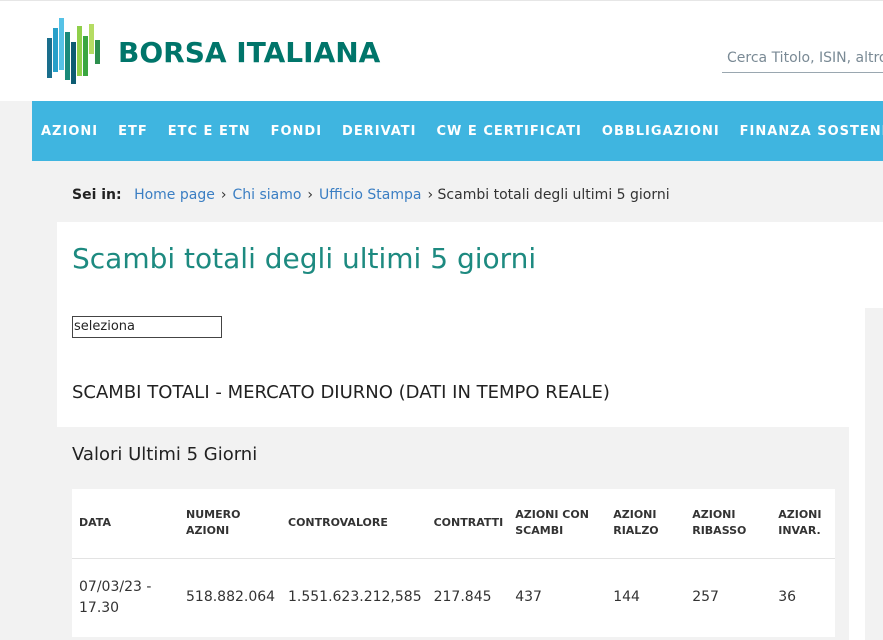 The image size is (883, 640). Describe the element at coordinates (125, 524) in the screenshot. I see `col-header-data: DATA` at that location.